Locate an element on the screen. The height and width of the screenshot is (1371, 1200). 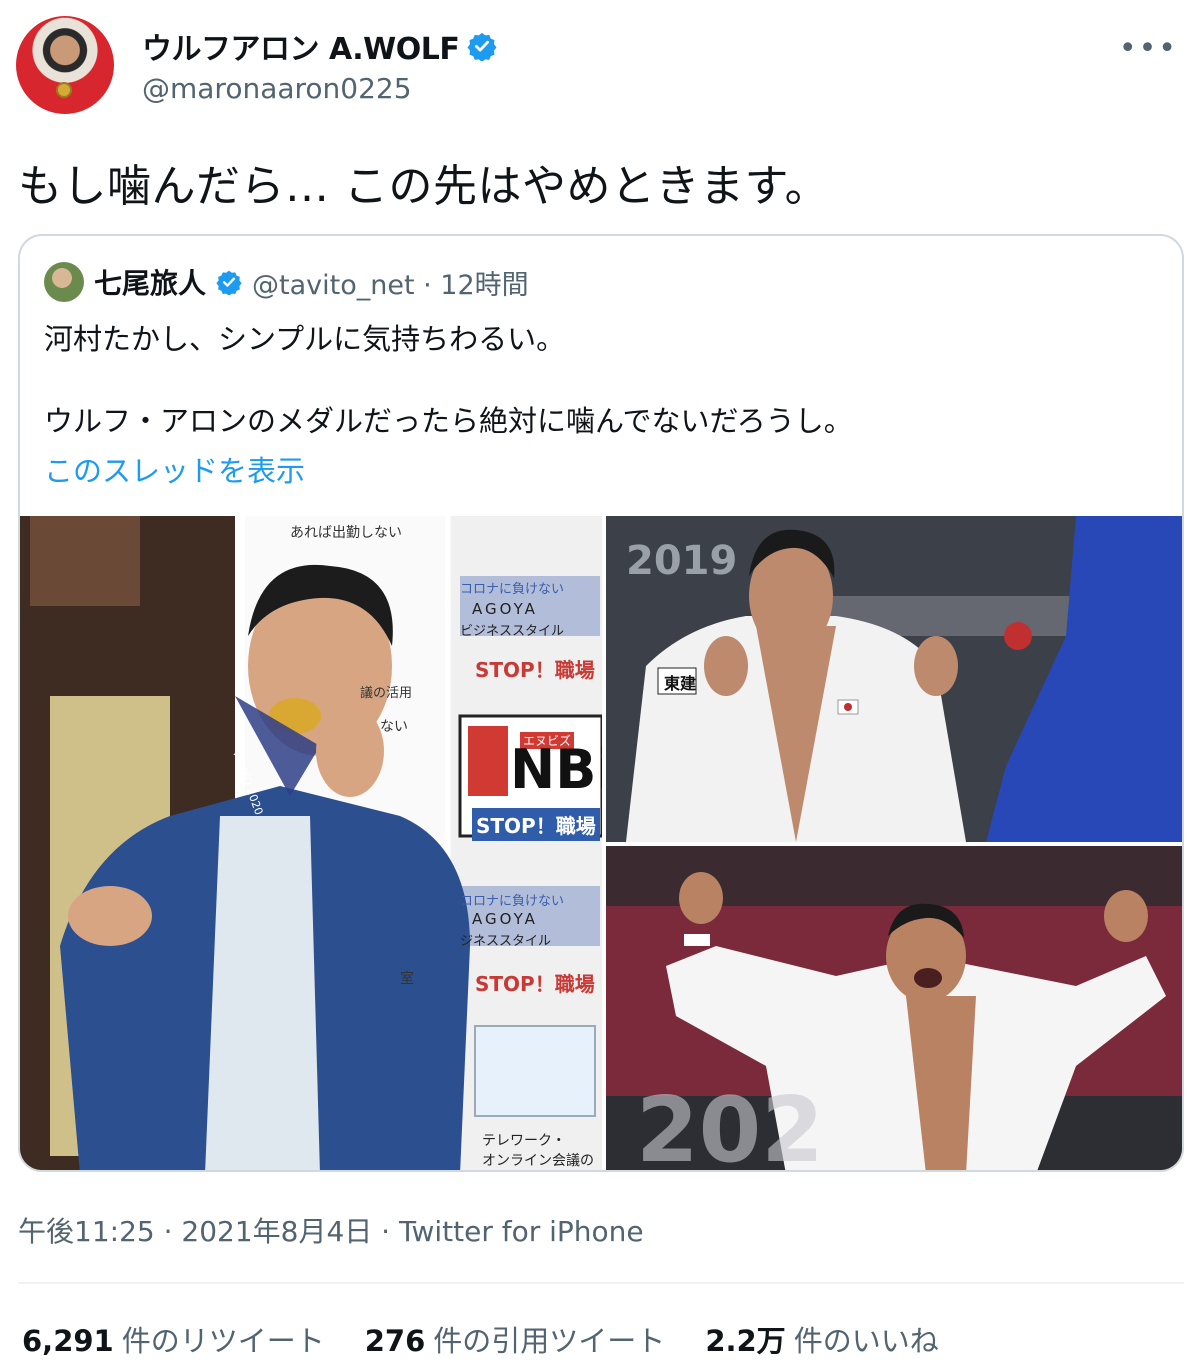
quoted-author-name: 七尾旅人 is located at coordinates (150, 283).